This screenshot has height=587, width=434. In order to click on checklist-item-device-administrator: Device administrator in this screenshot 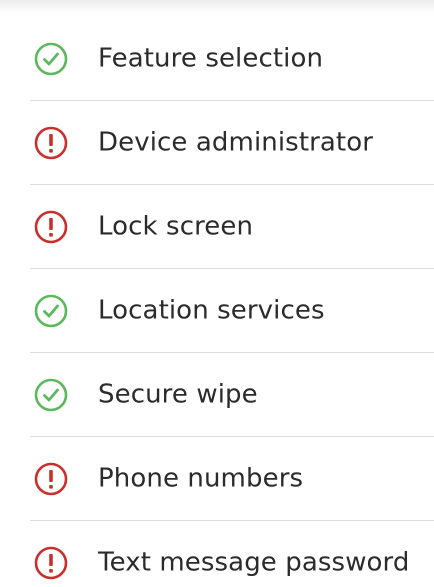, I will do `click(217, 143)`.